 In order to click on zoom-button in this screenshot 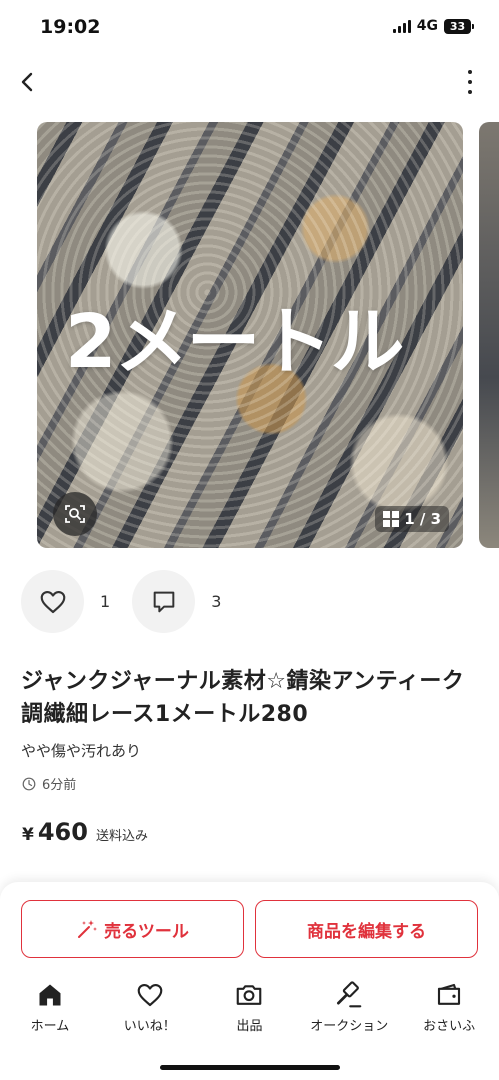, I will do `click(75, 514)`.